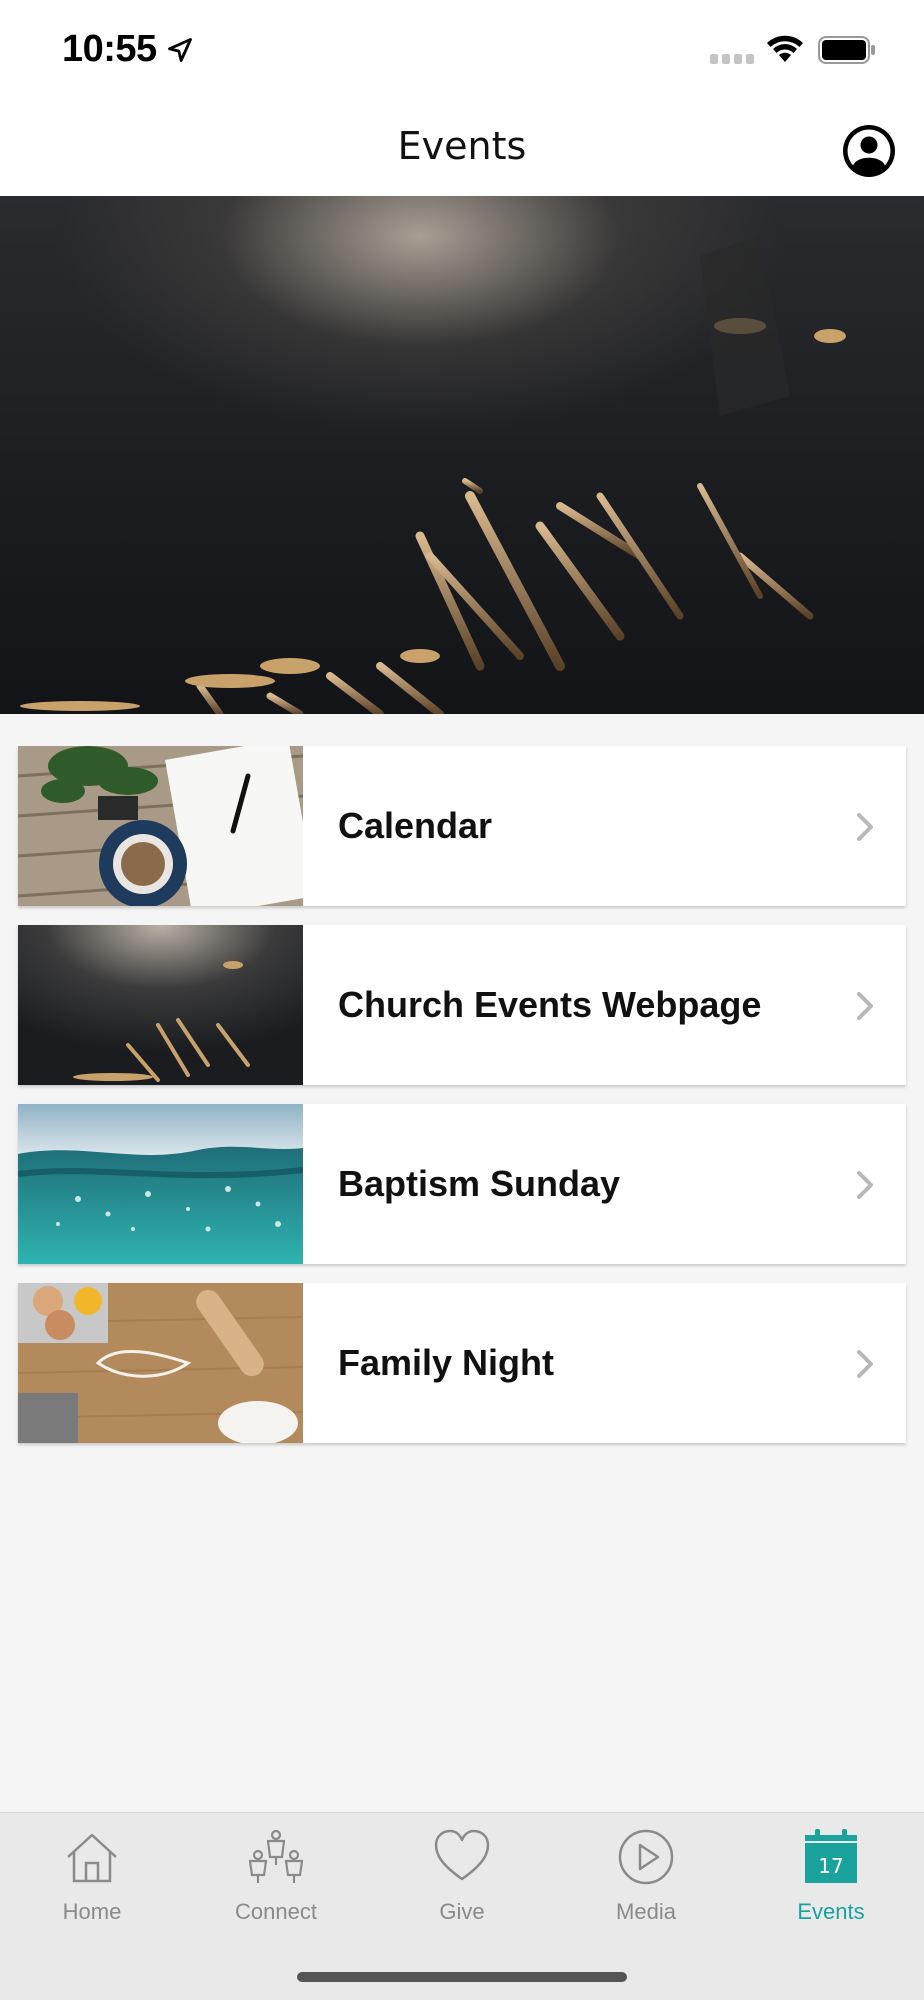 The height and width of the screenshot is (2000, 924). I want to click on worship-thumbnail, so click(160, 1005).